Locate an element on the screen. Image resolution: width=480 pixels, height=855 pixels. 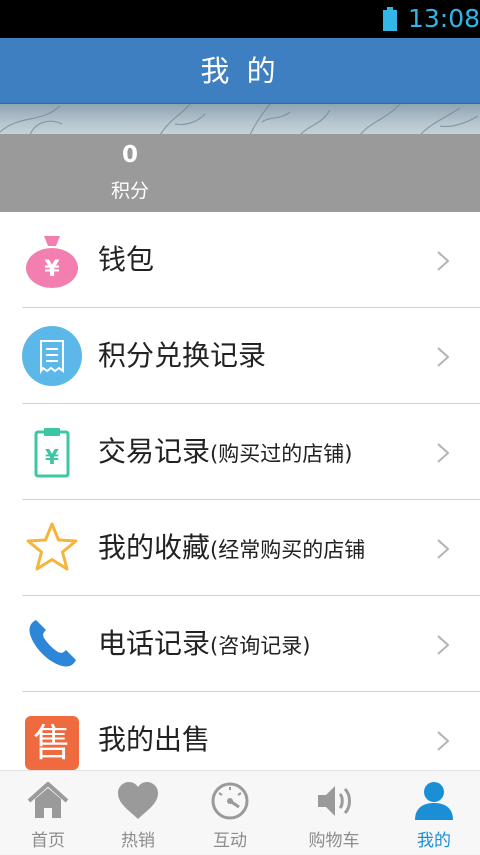
profile-banner-image is located at coordinates (240, 119).